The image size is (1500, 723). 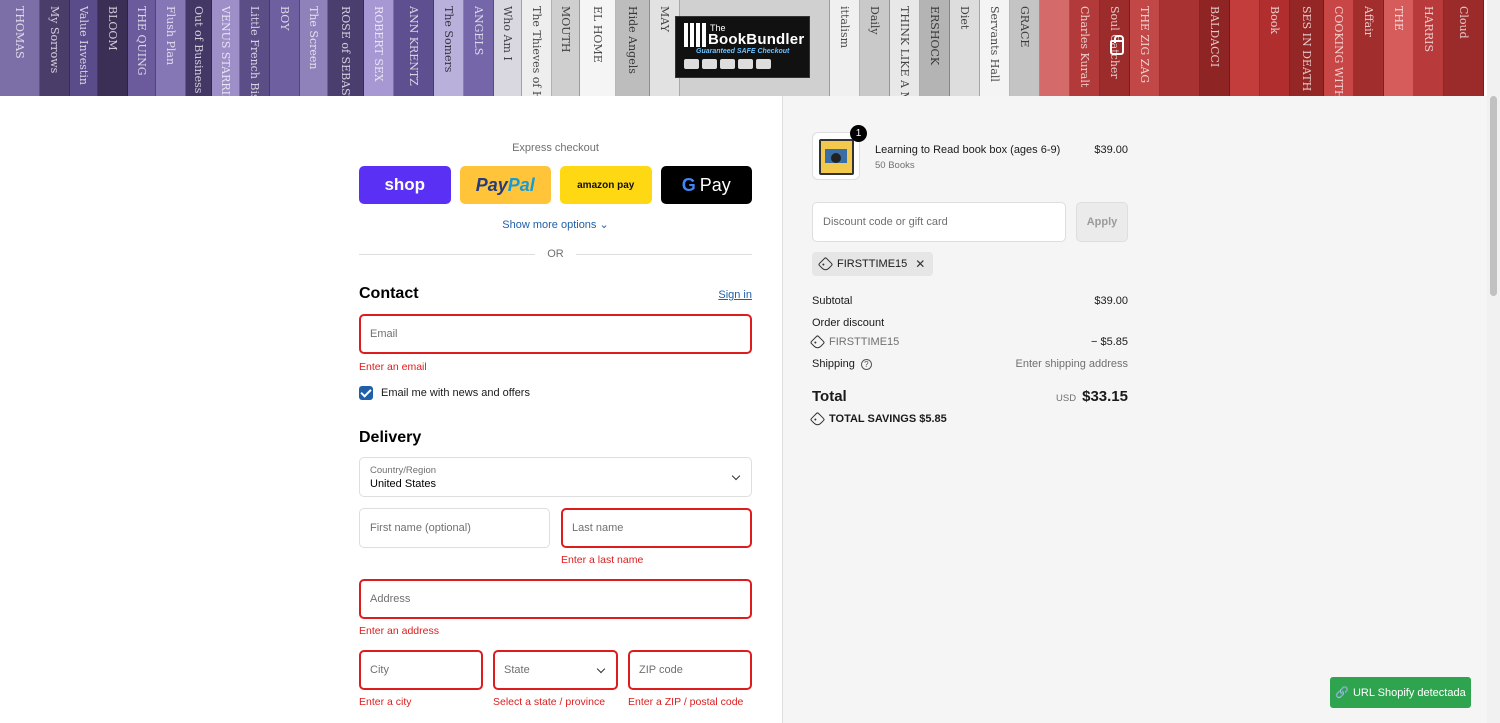 What do you see at coordinates (1398, 18) in the screenshot?
I see `book-spine-title: THE` at bounding box center [1398, 18].